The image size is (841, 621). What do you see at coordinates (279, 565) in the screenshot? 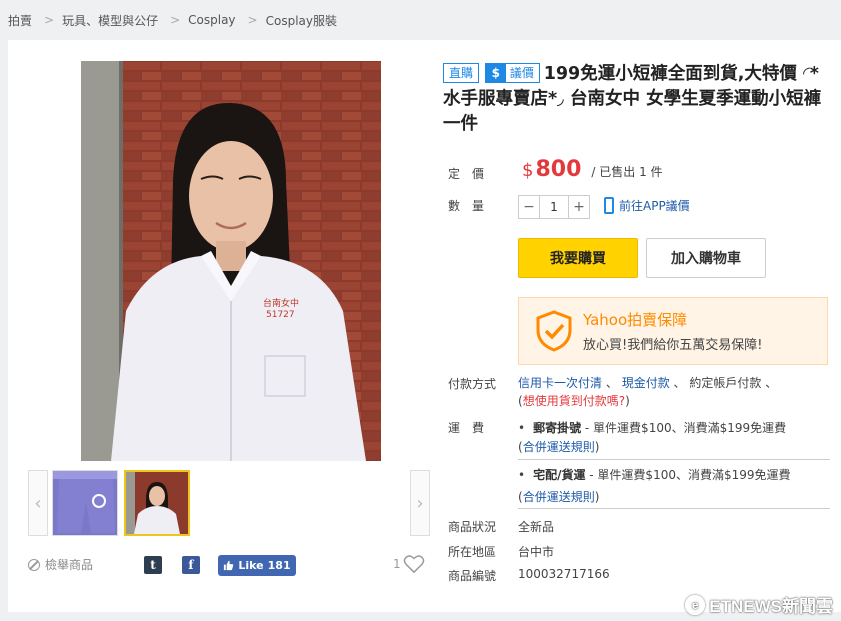
I see `like-count: 181` at bounding box center [279, 565].